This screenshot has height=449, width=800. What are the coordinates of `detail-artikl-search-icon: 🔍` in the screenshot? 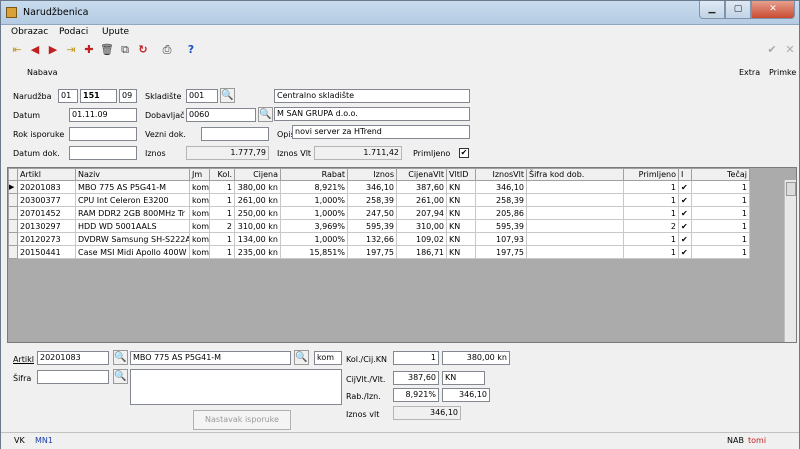 It's located at (120, 357).